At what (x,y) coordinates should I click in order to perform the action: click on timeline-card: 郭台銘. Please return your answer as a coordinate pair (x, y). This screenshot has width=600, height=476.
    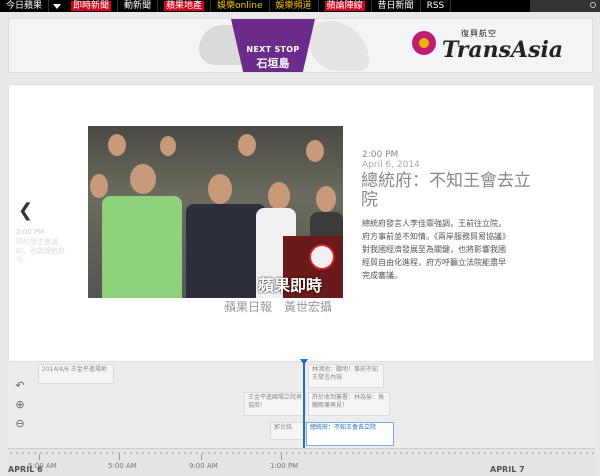
    Looking at the image, I should click on (288, 431).